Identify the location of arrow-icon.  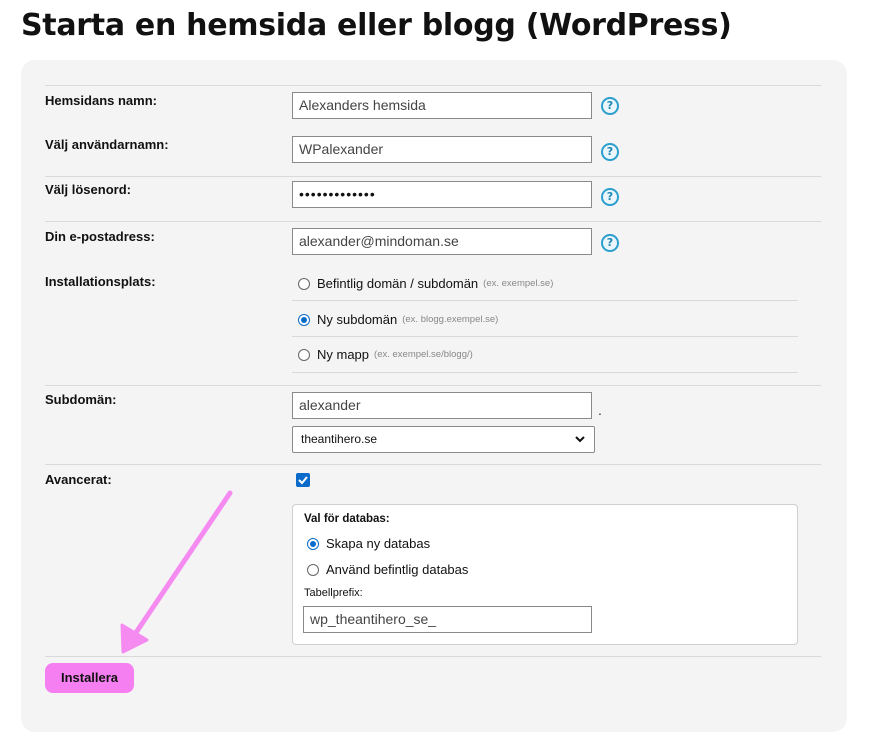
(176, 572).